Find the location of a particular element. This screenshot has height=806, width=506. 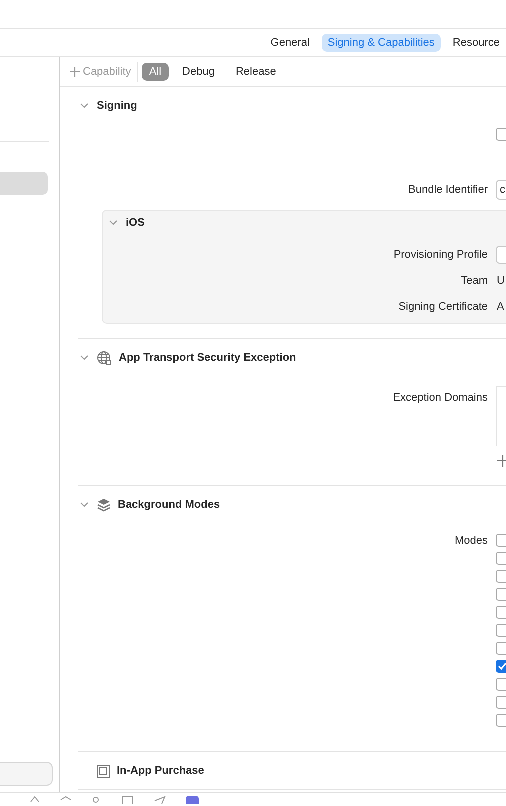

section-title: App Transport Security Exception is located at coordinates (207, 358).